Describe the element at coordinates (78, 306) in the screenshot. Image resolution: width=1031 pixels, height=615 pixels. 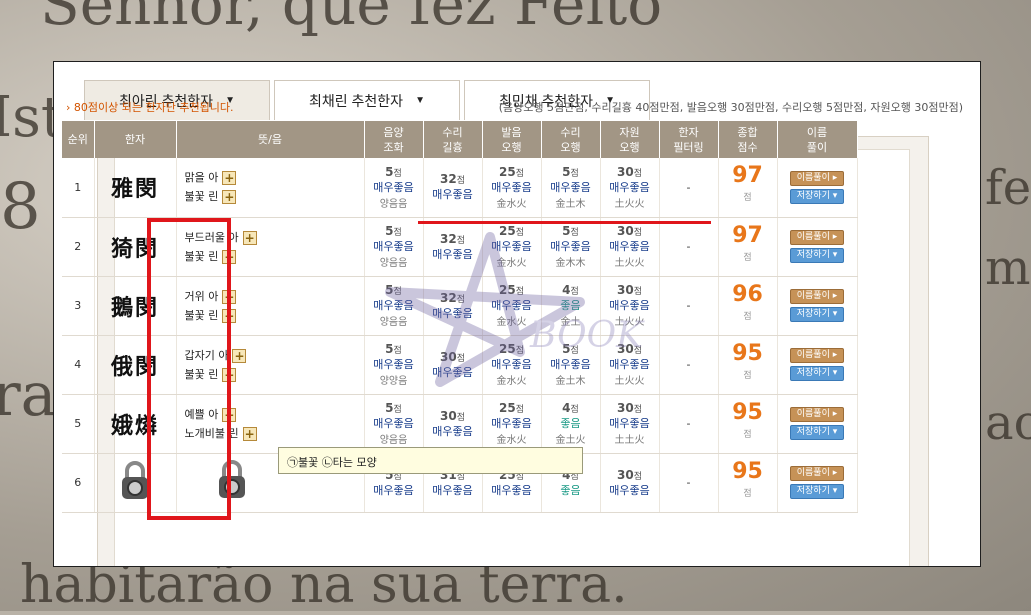
I see `rank-cell: 3` at that location.